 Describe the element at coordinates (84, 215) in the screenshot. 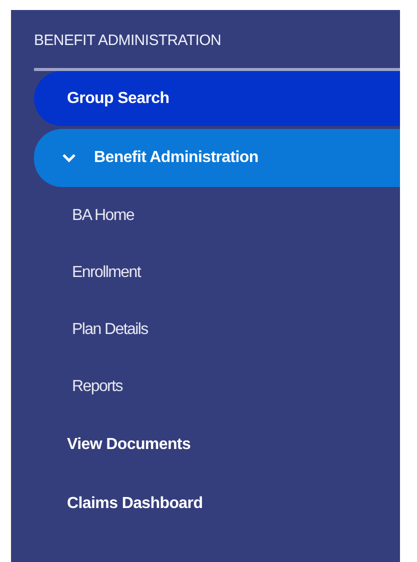

I see `nav-sub-item: BA Home` at that location.